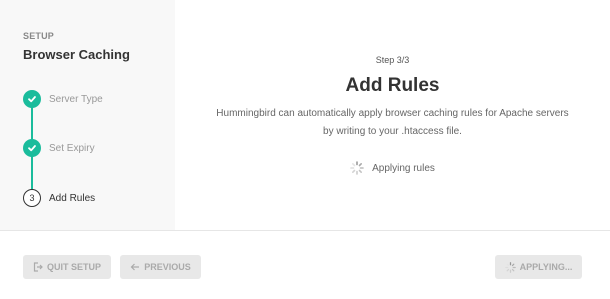 The image size is (610, 299). Describe the element at coordinates (39, 36) in the screenshot. I see `setup-eyebrow: SETUP` at that location.